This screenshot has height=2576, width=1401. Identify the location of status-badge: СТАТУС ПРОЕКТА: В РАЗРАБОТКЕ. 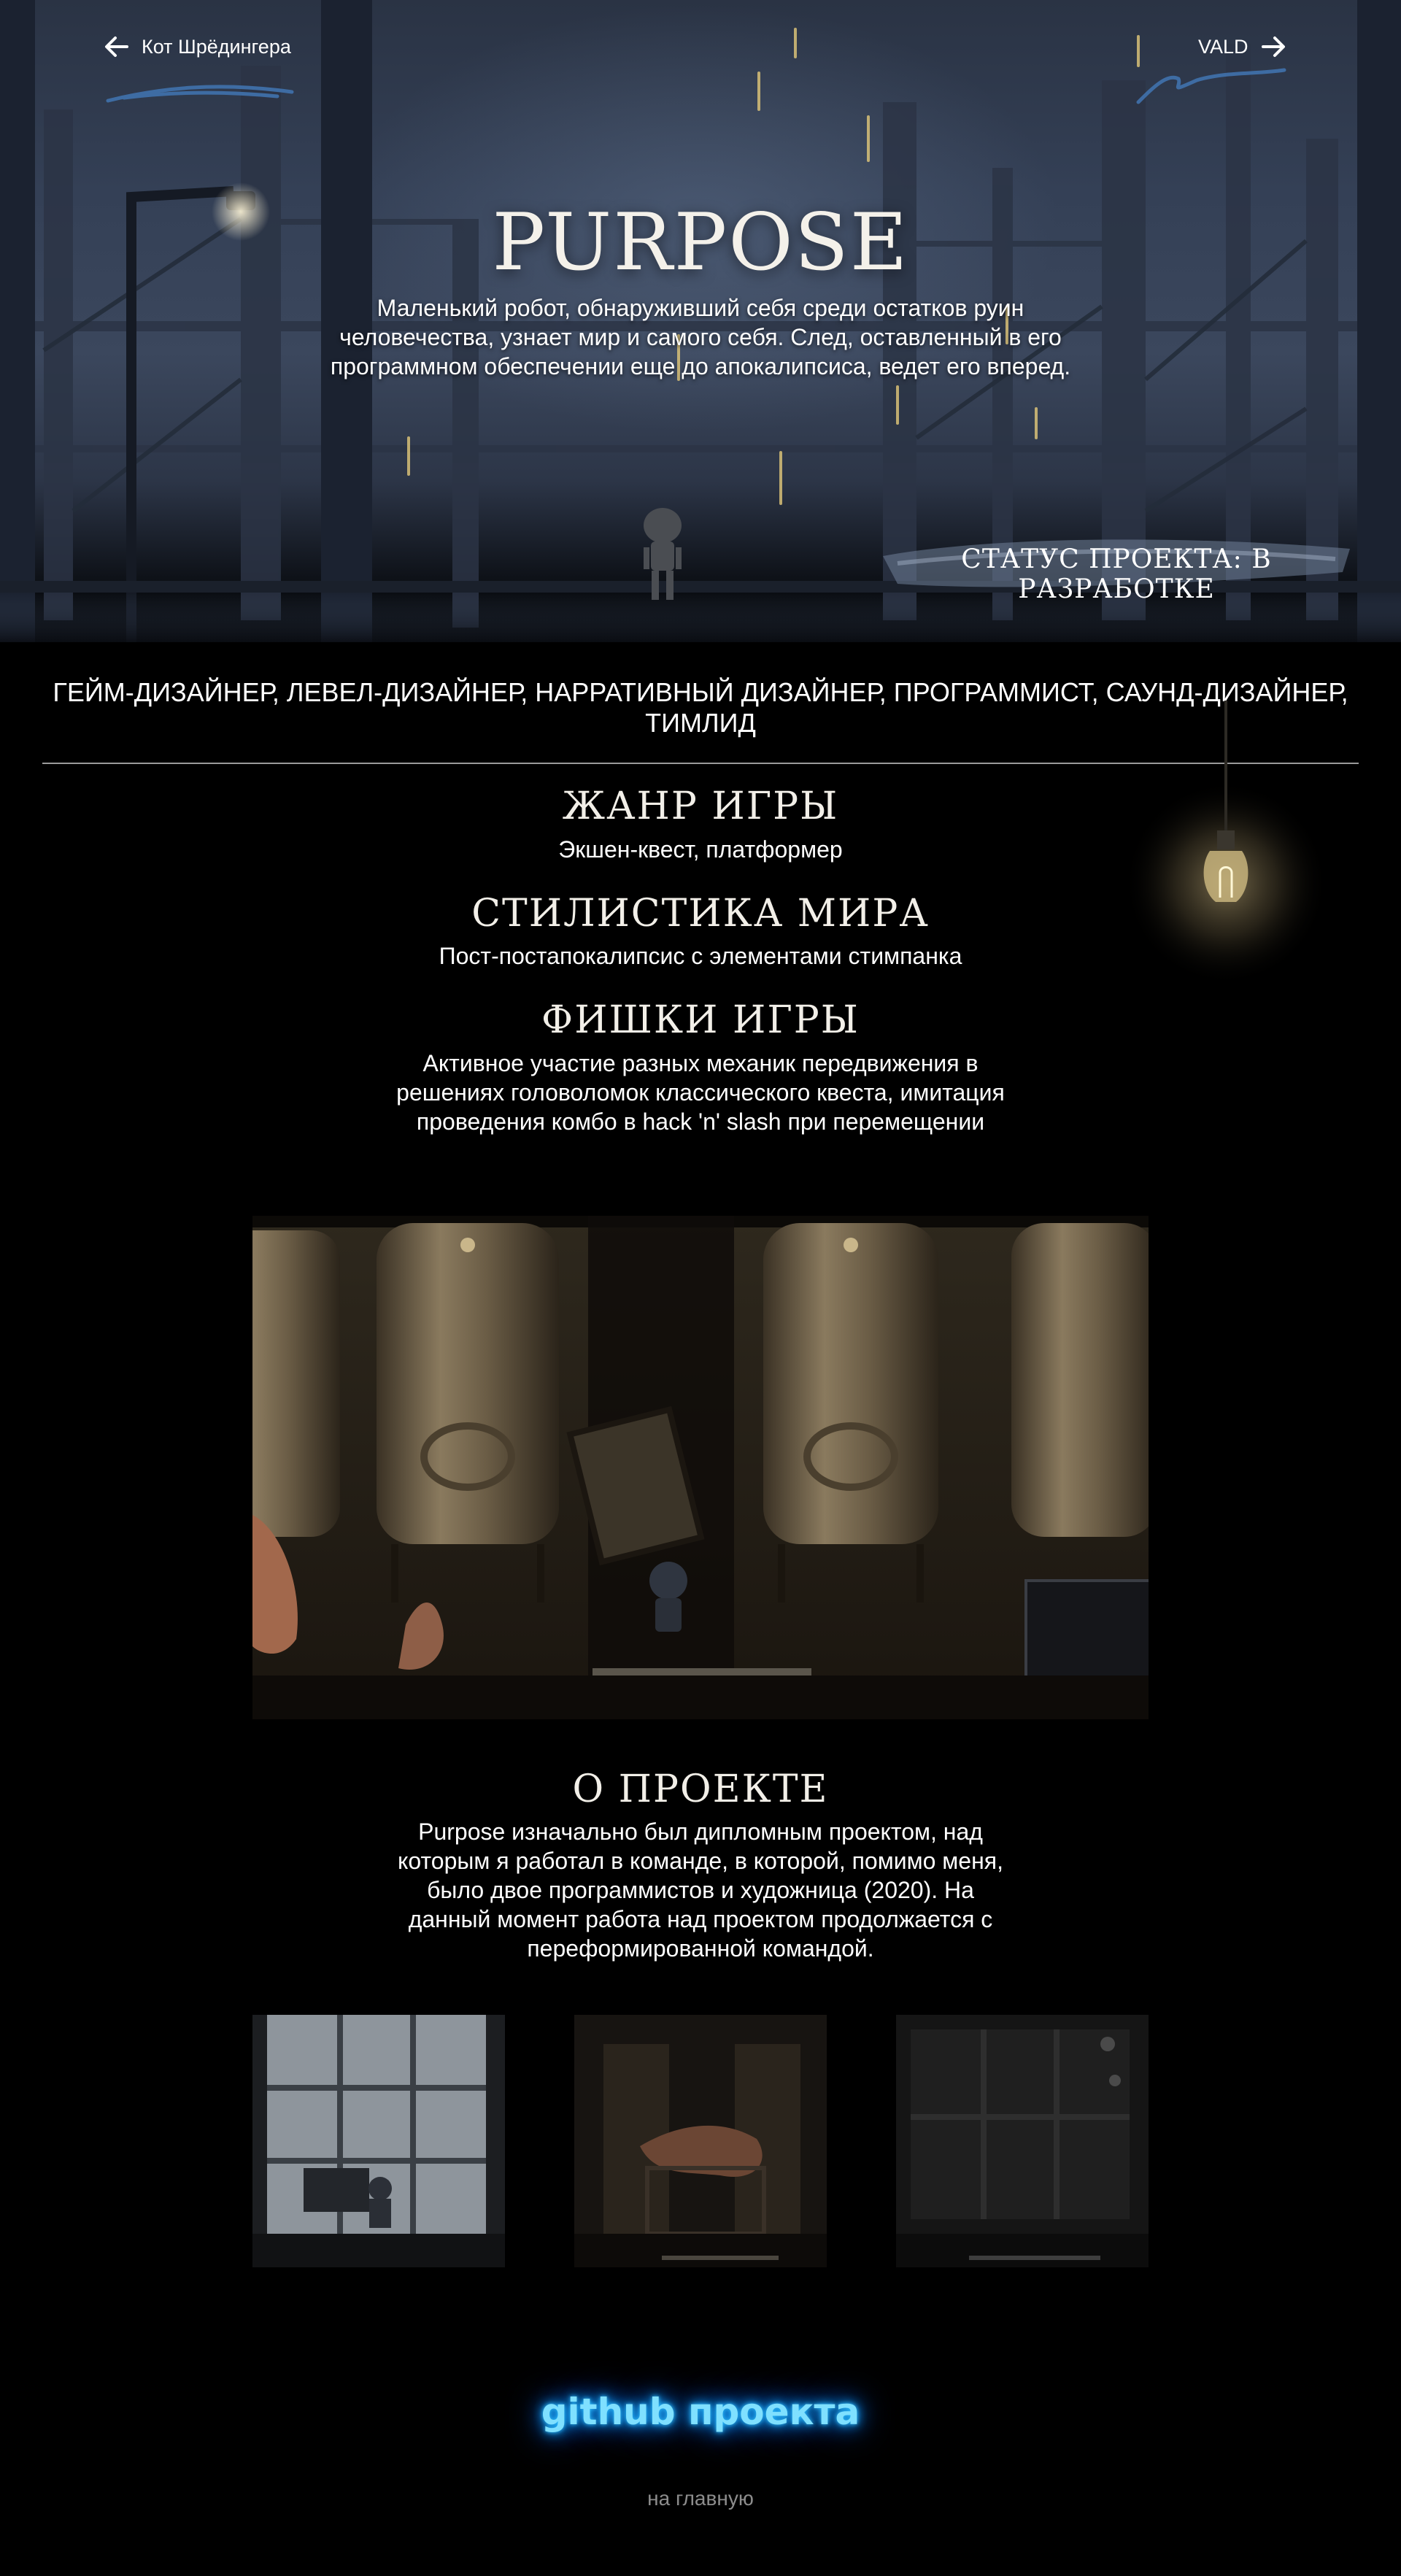
(1116, 565).